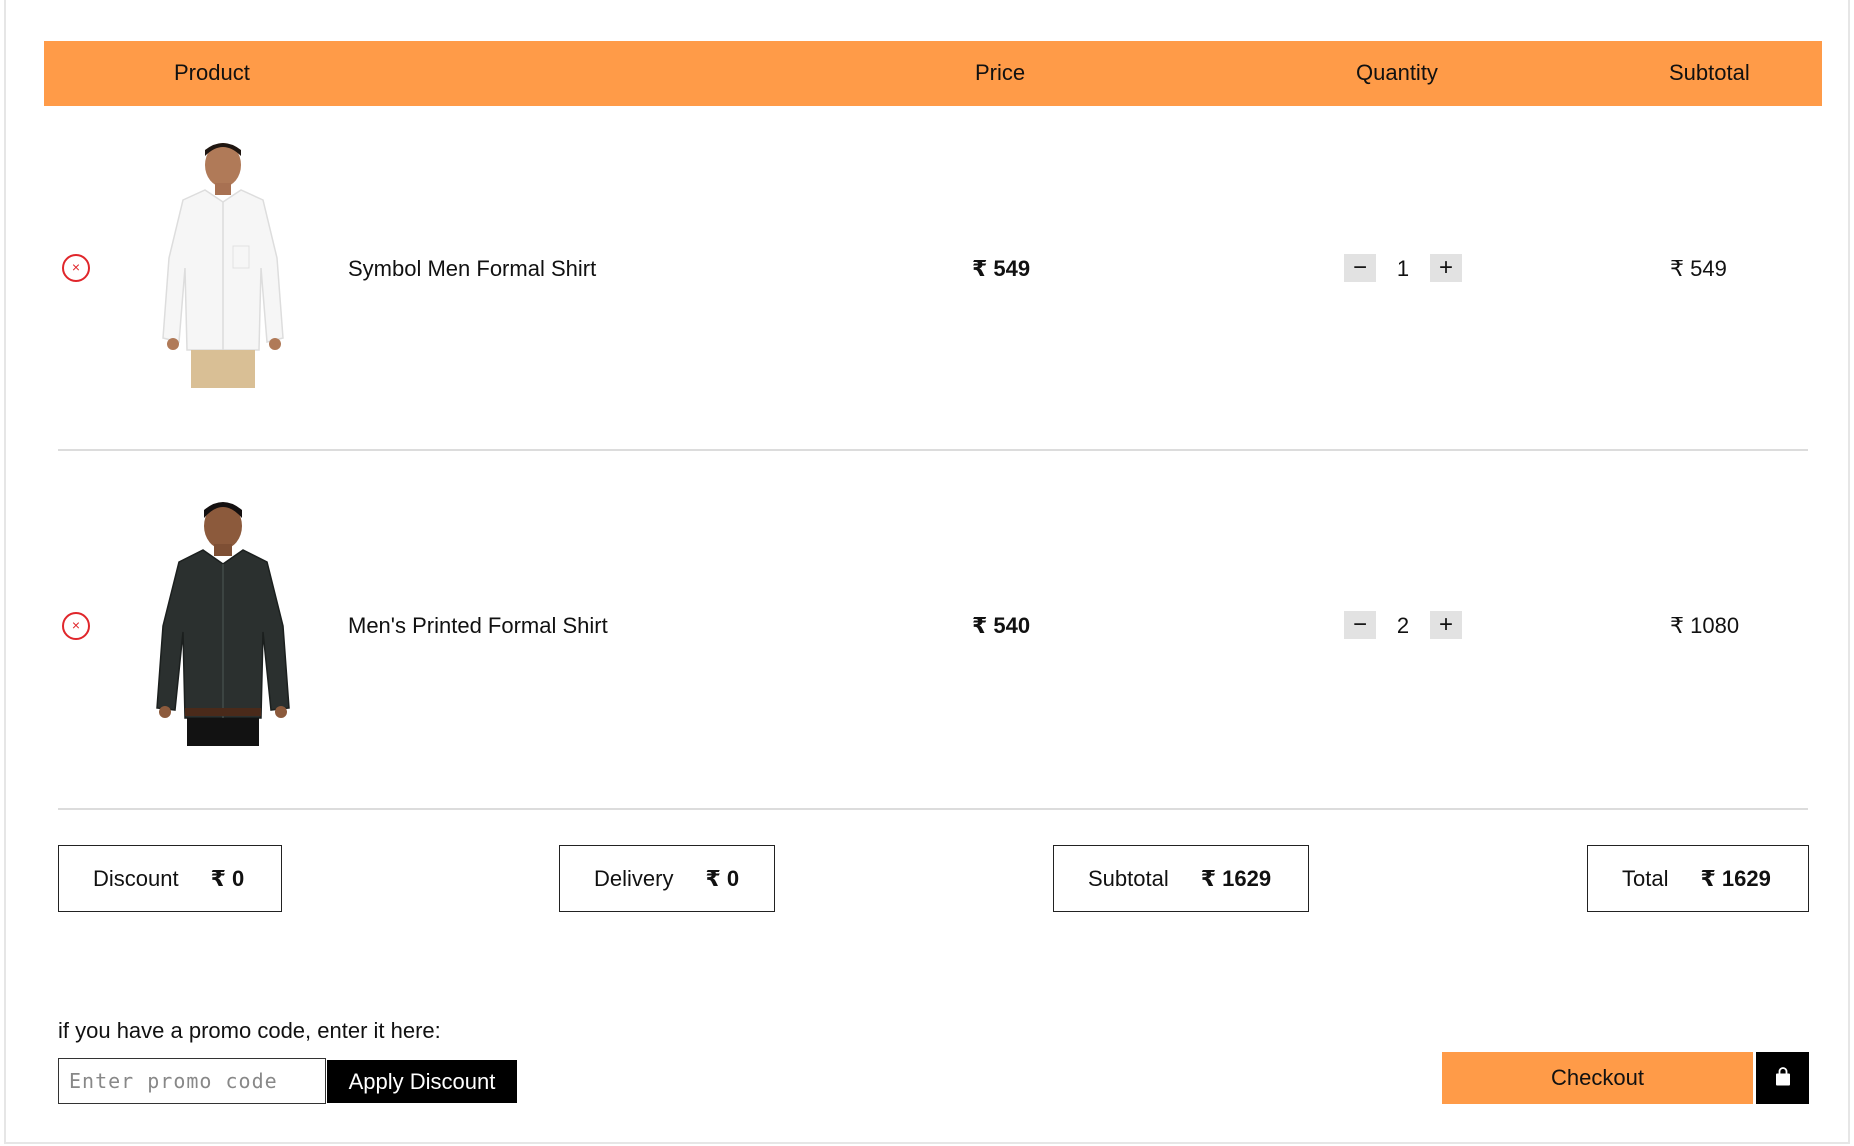 The height and width of the screenshot is (1146, 1854). I want to click on delivery-summary: Delivery ₹ 0, so click(667, 878).